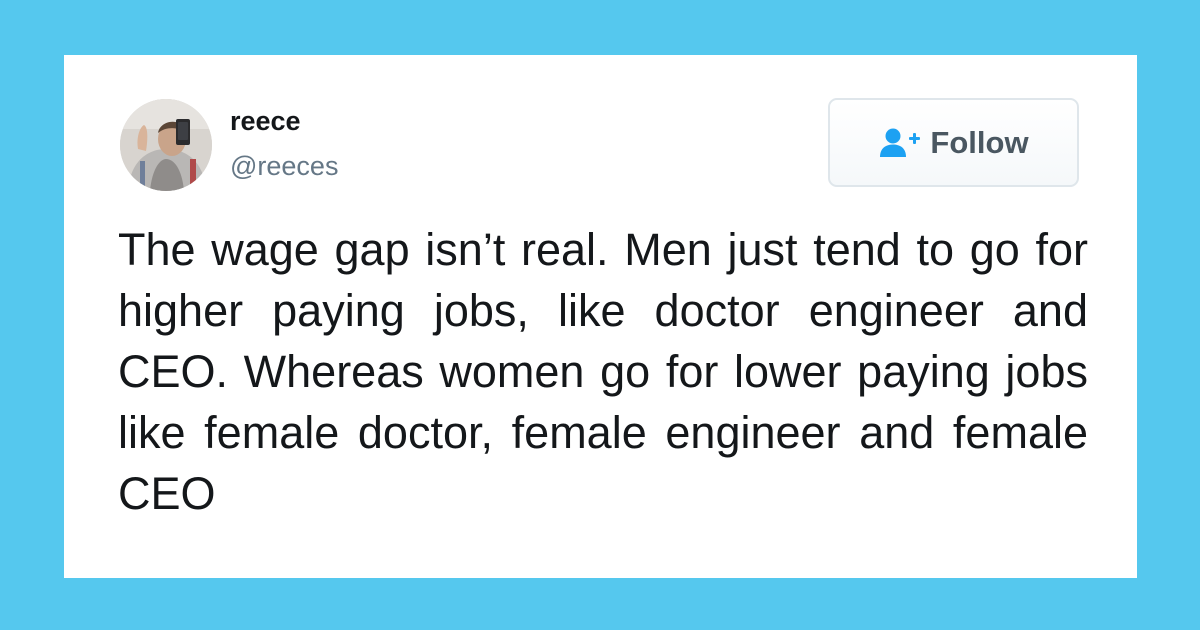  Describe the element at coordinates (979, 142) in the screenshot. I see `follow-button-label: Follow` at that location.